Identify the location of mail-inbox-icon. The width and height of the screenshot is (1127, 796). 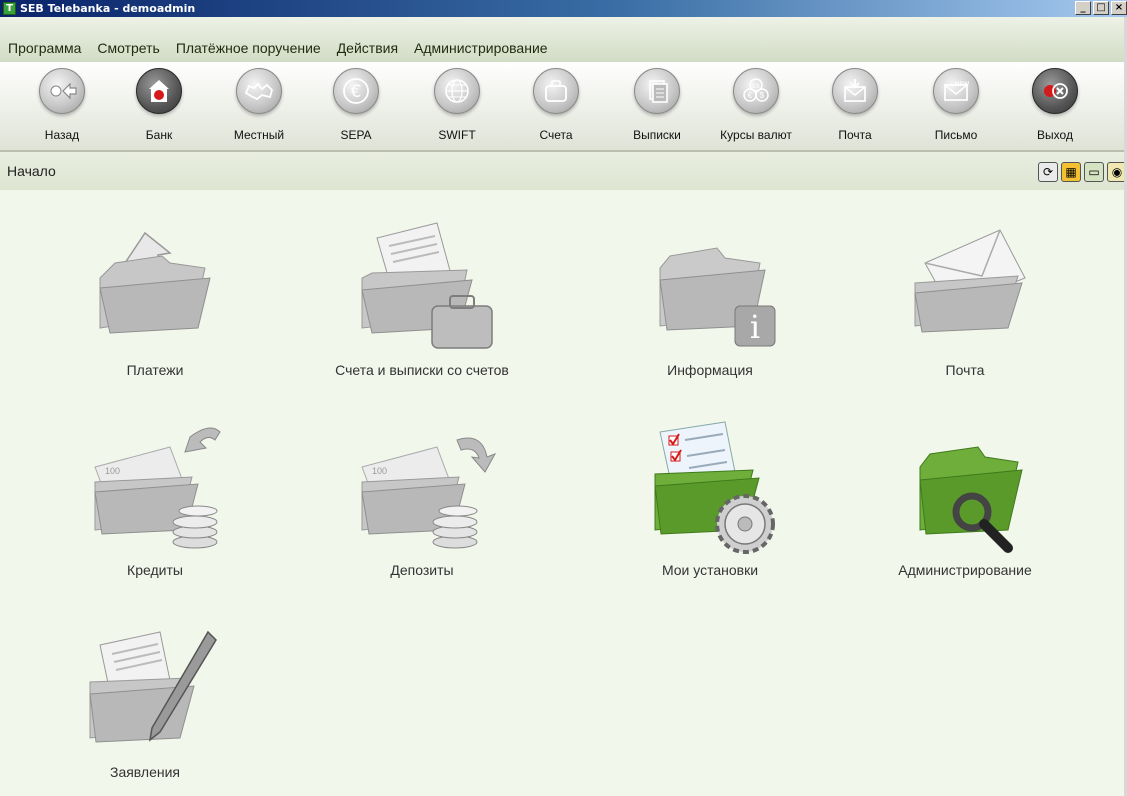
(855, 91).